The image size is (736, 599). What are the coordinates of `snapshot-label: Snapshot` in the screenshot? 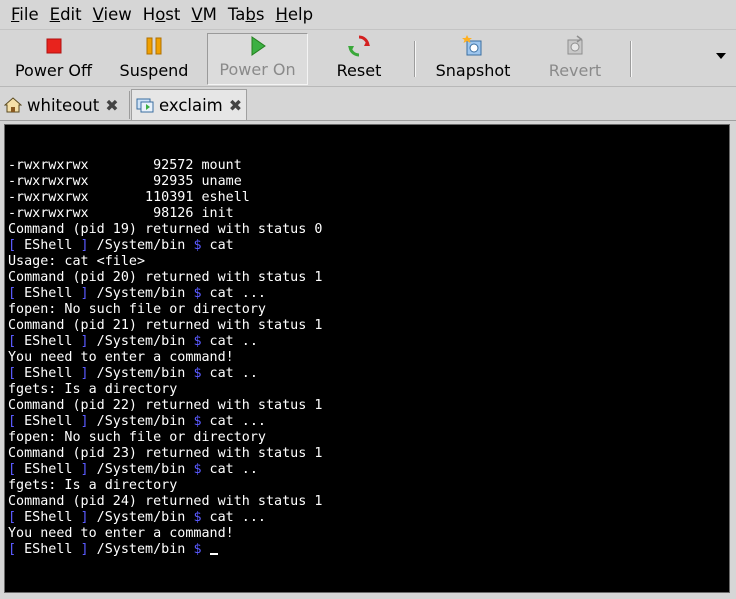 It's located at (473, 70).